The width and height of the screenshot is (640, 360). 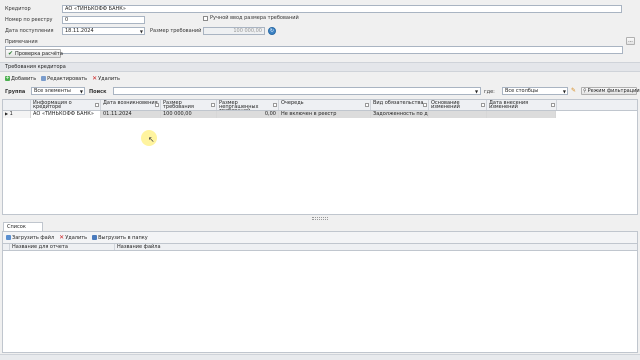 What do you see at coordinates (476, 91) in the screenshot?
I see `search-options-icon: ▼` at bounding box center [476, 91].